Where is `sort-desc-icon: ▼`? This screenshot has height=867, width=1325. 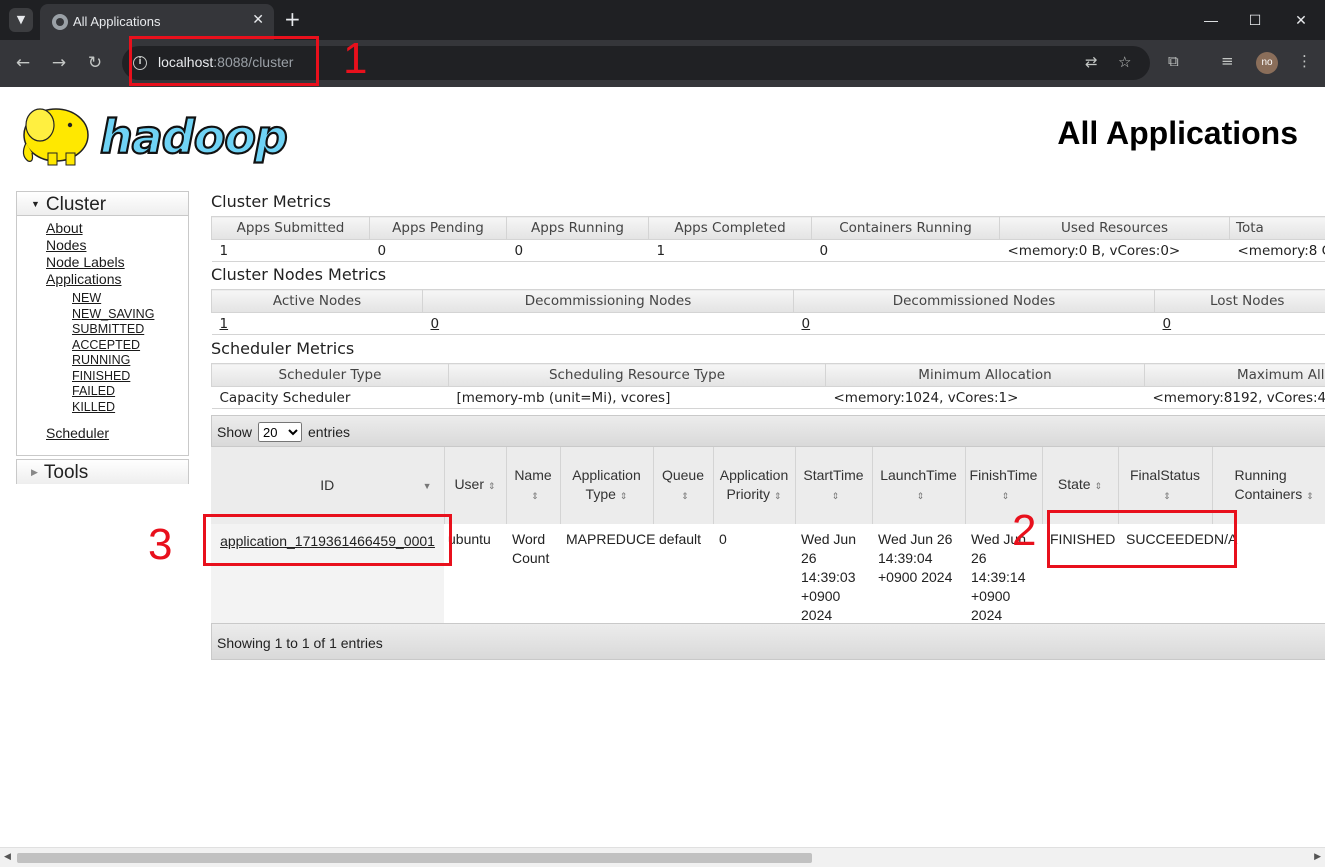 sort-desc-icon: ▼ is located at coordinates (427, 486).